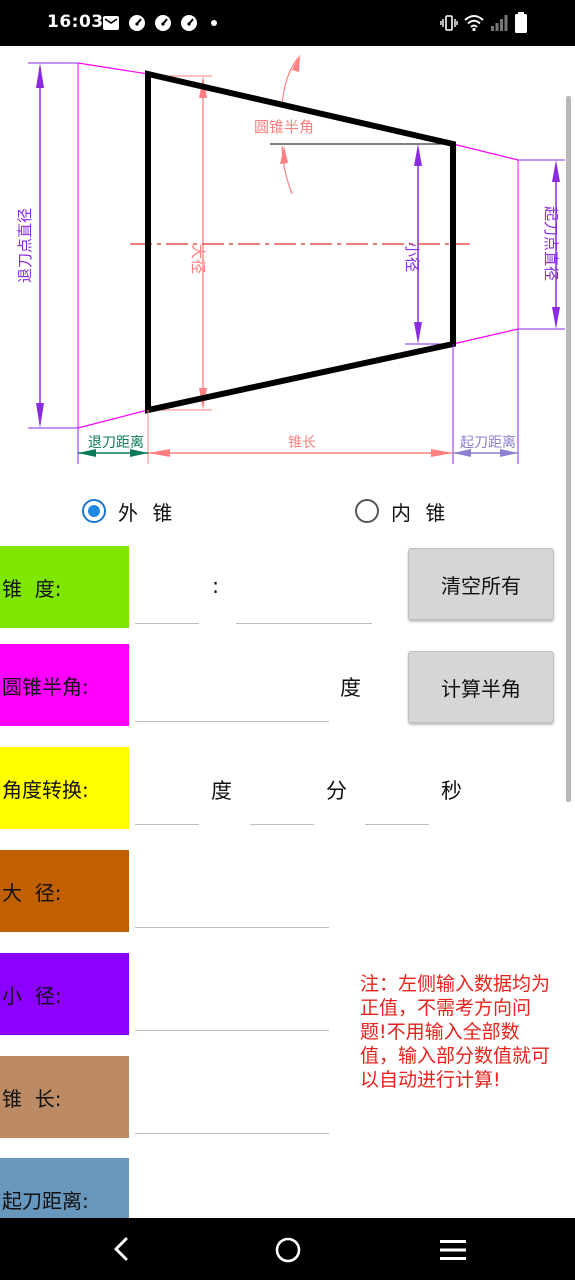 This screenshot has width=575, height=1280. I want to click on start-point-diameter-label: 起刀点直径, so click(551, 243).